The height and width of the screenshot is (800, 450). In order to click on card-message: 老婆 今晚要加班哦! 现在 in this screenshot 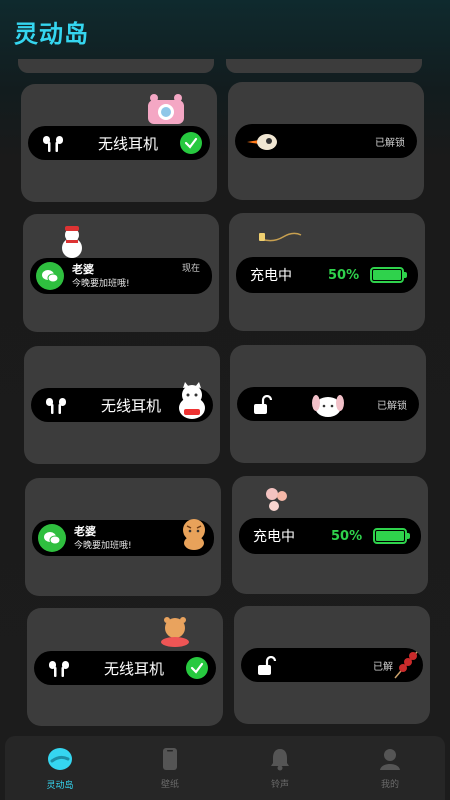, I will do `click(121, 273)`.